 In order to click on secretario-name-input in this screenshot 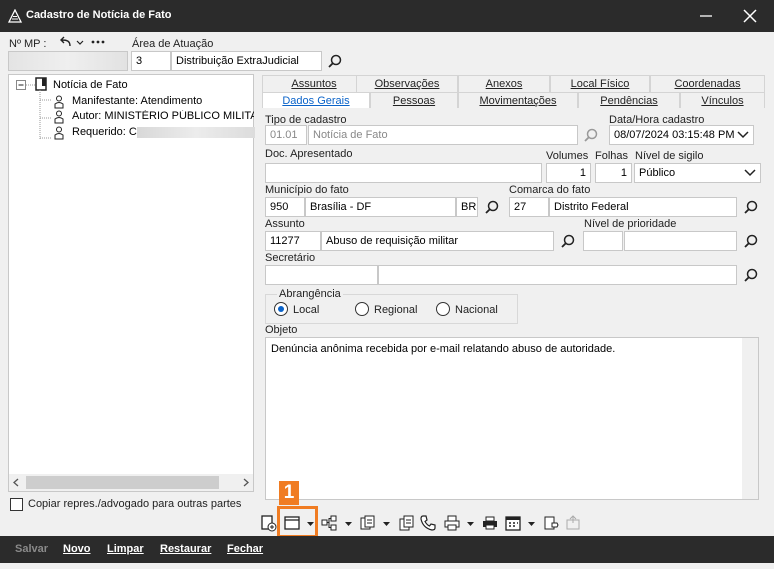, I will do `click(557, 275)`.